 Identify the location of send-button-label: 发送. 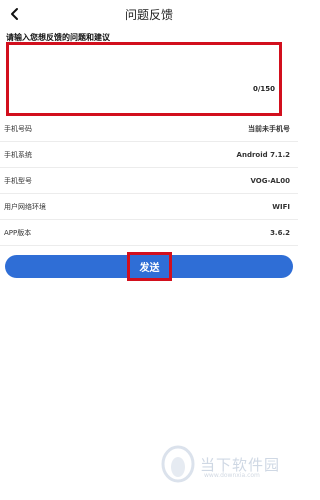
(149, 266).